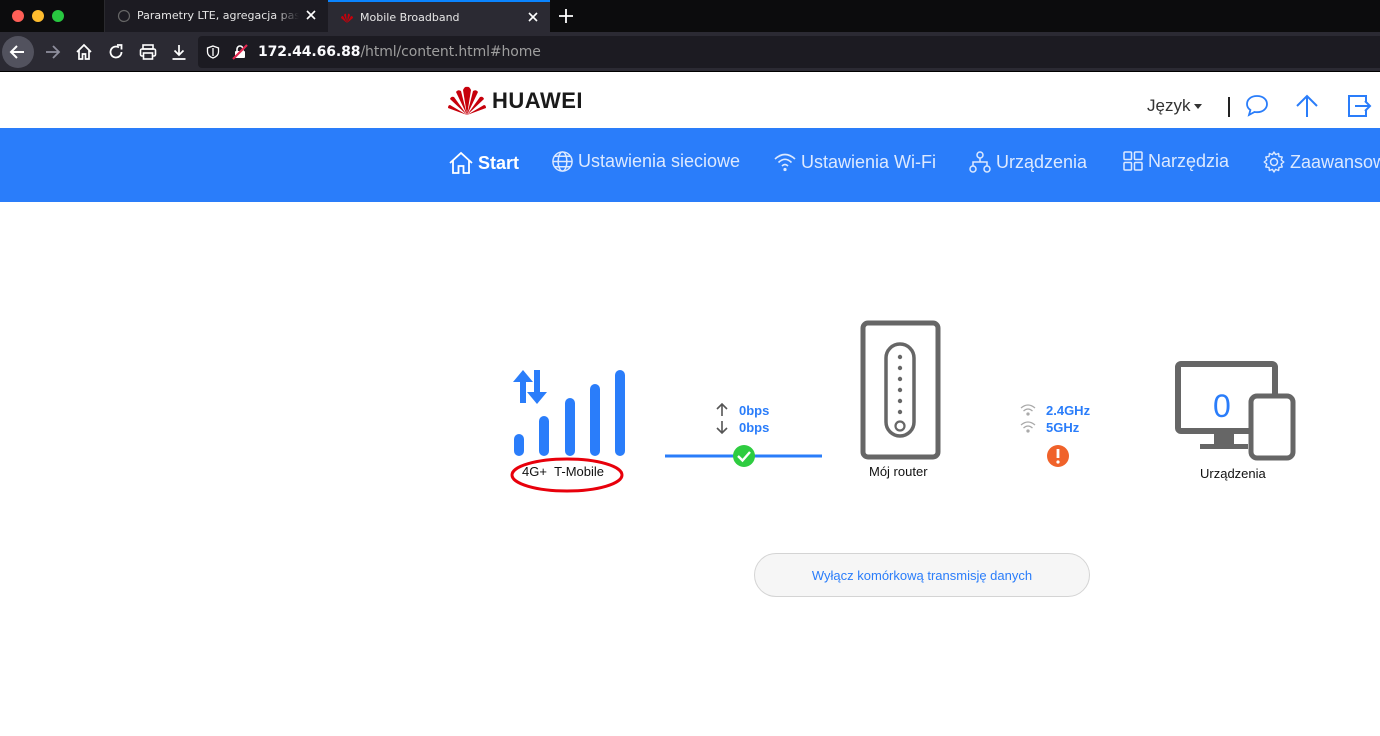 The width and height of the screenshot is (1380, 736). I want to click on wifi-5ghz-icon, so click(1028, 427).